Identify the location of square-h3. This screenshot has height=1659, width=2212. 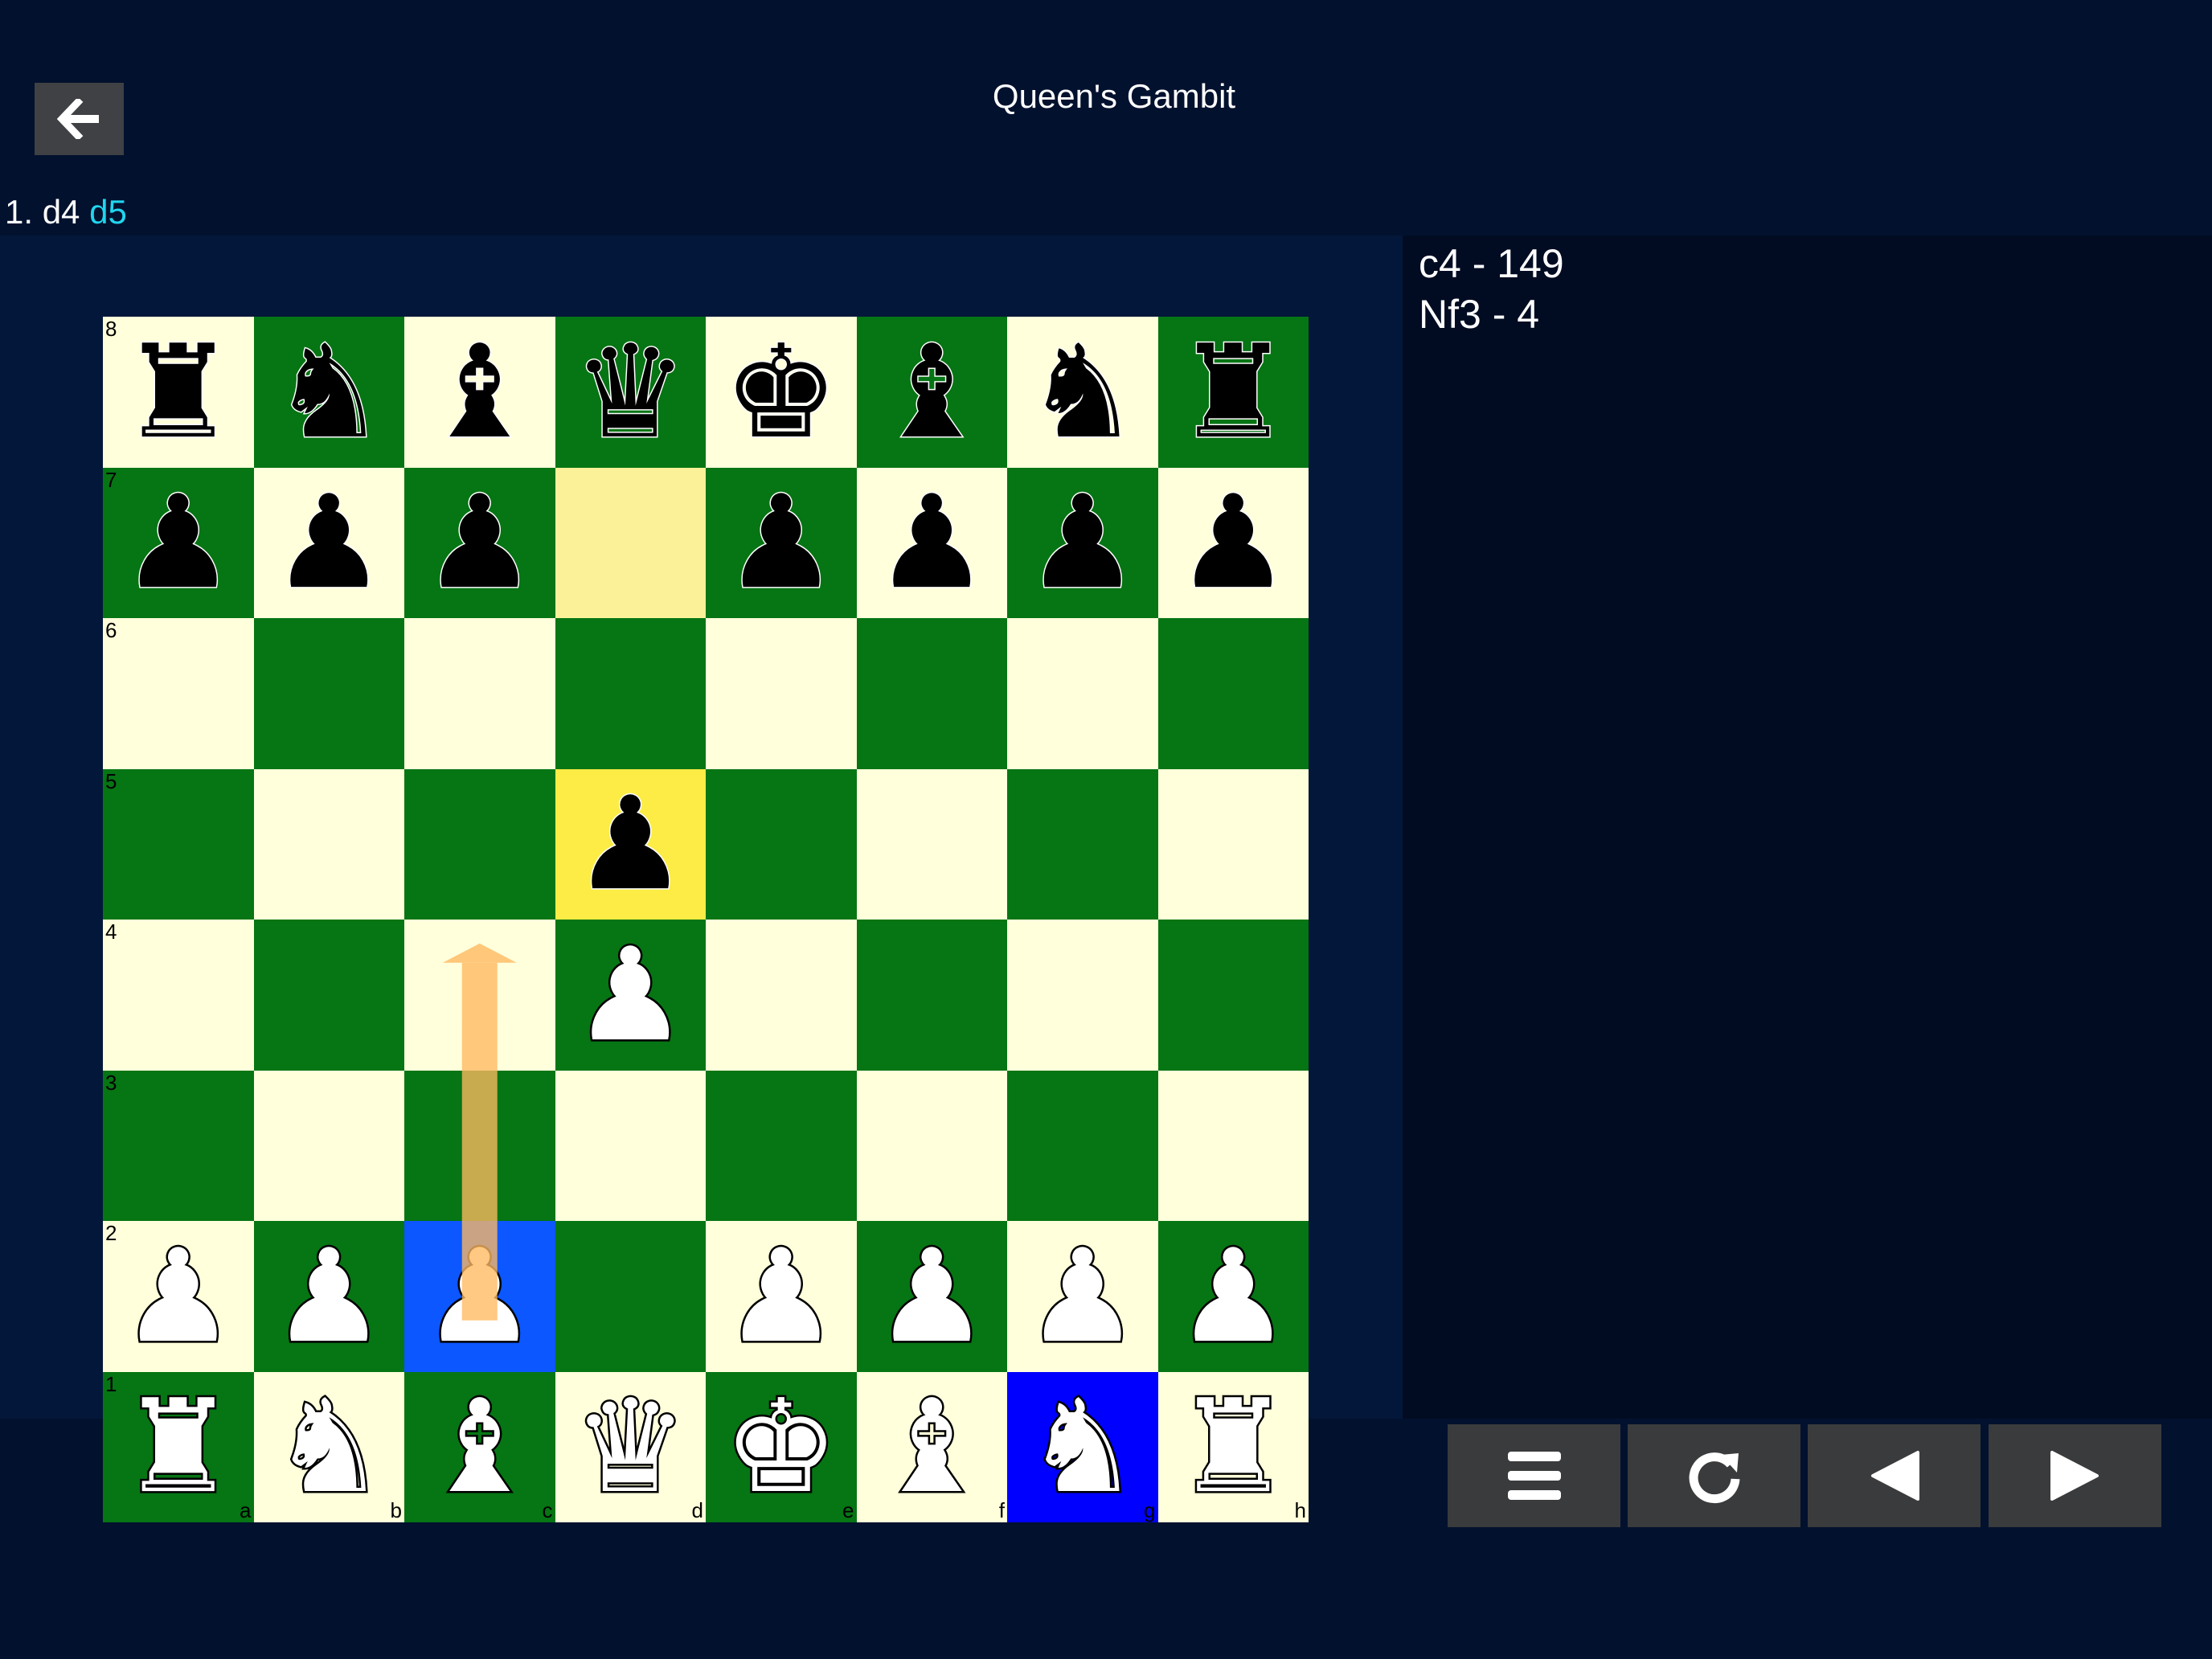
(1233, 1145).